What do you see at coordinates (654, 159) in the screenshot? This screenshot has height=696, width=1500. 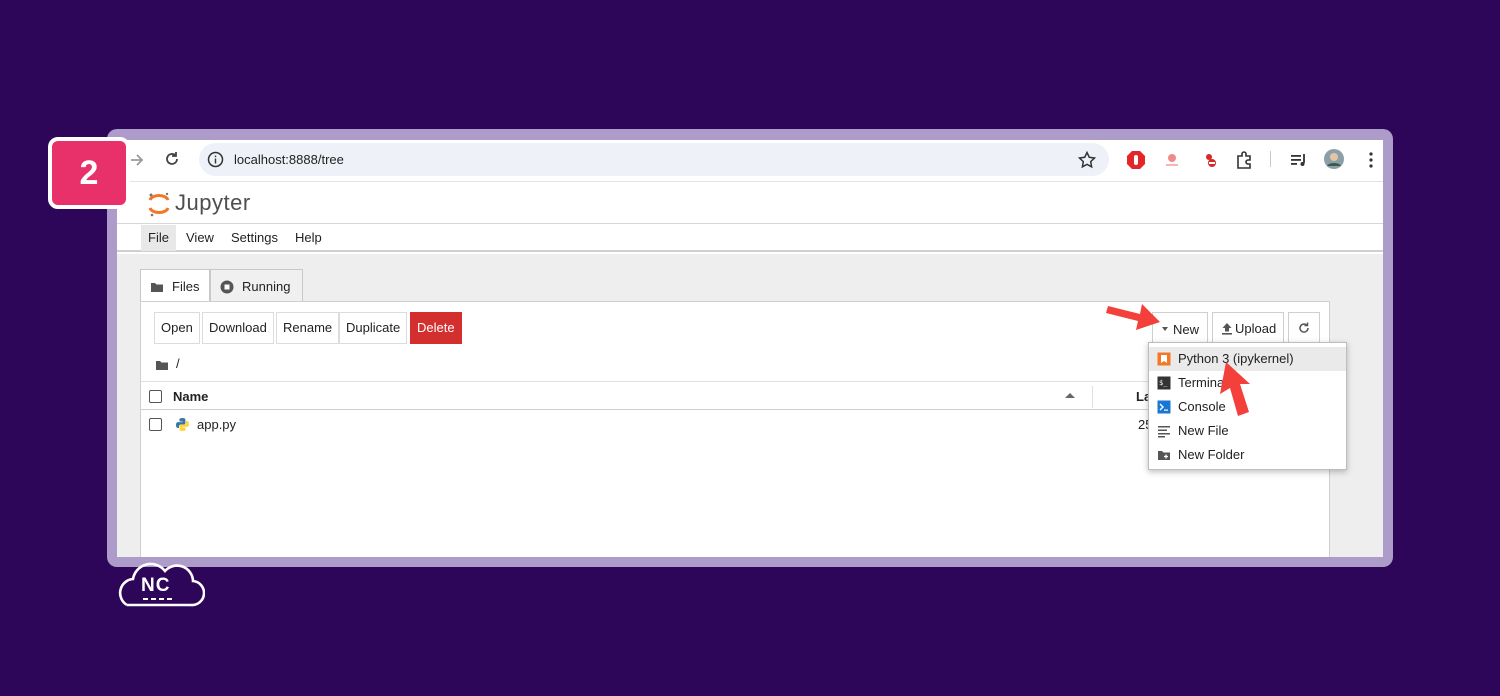 I see `address-bar: localhost:8888/tree` at bounding box center [654, 159].